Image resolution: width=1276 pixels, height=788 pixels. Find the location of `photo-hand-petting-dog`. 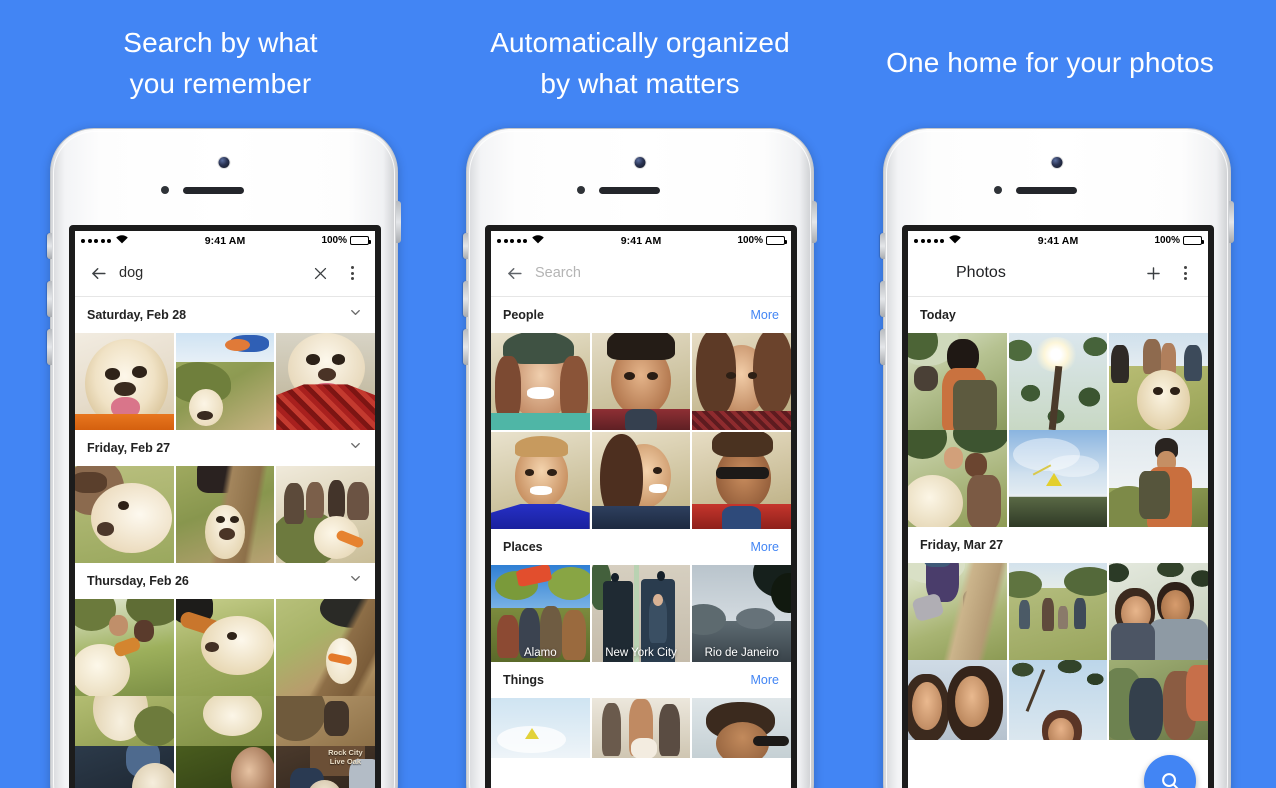

photo-hand-petting-dog is located at coordinates (124, 514).